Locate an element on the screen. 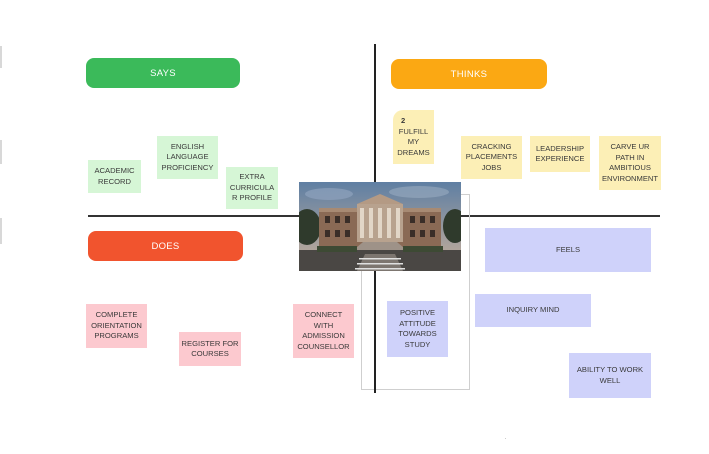 The width and height of the screenshot is (709, 454). feels-header-note: FEELS is located at coordinates (568, 250).